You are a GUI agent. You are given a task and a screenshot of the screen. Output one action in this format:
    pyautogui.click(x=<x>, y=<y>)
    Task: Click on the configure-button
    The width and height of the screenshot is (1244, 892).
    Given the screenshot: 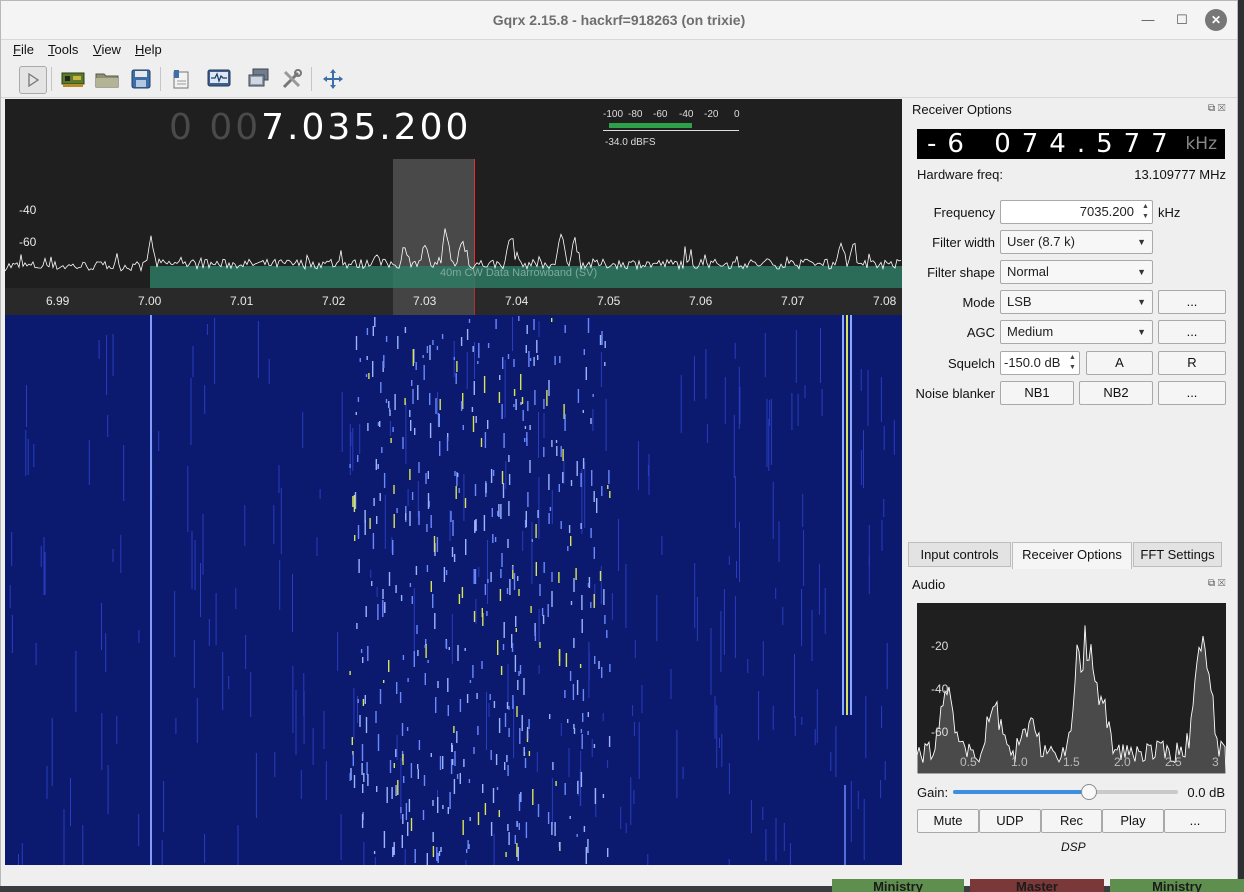 What is the action you would take?
    pyautogui.click(x=292, y=79)
    